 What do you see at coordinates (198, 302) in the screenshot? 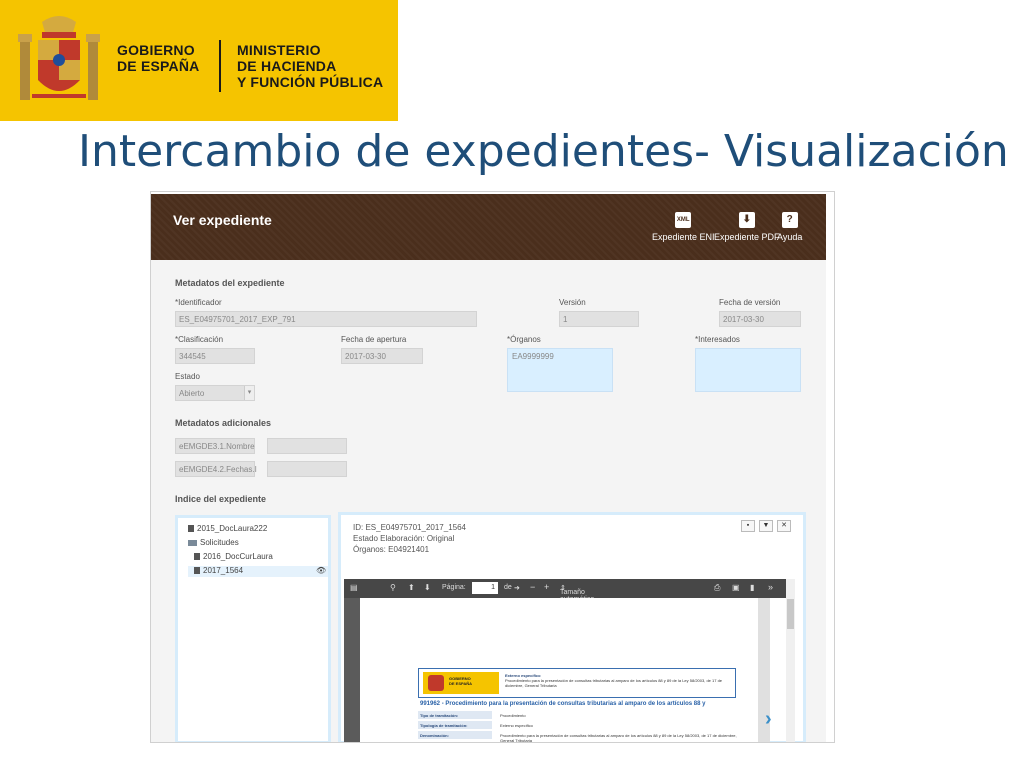
I see `identificador-label: *Identificador` at bounding box center [198, 302].